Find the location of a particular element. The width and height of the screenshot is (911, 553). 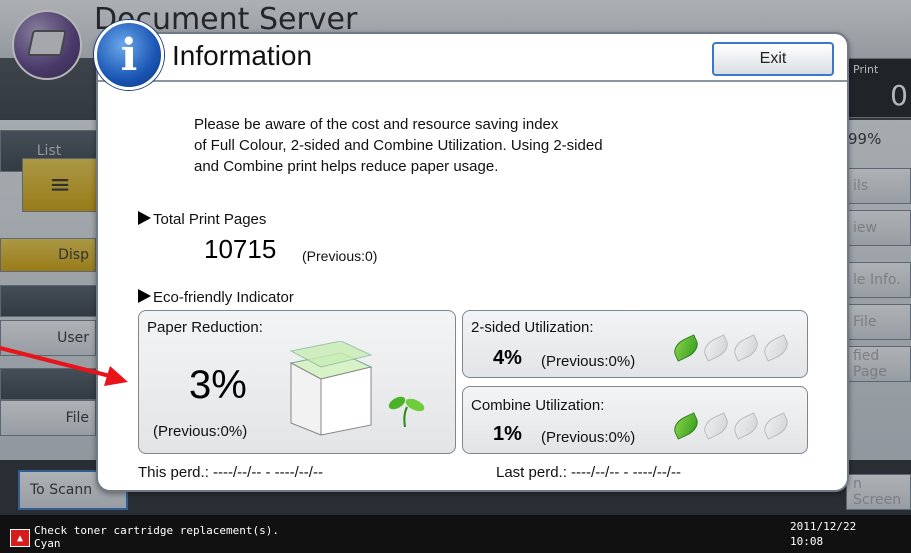

header-divider is located at coordinates (472, 81).